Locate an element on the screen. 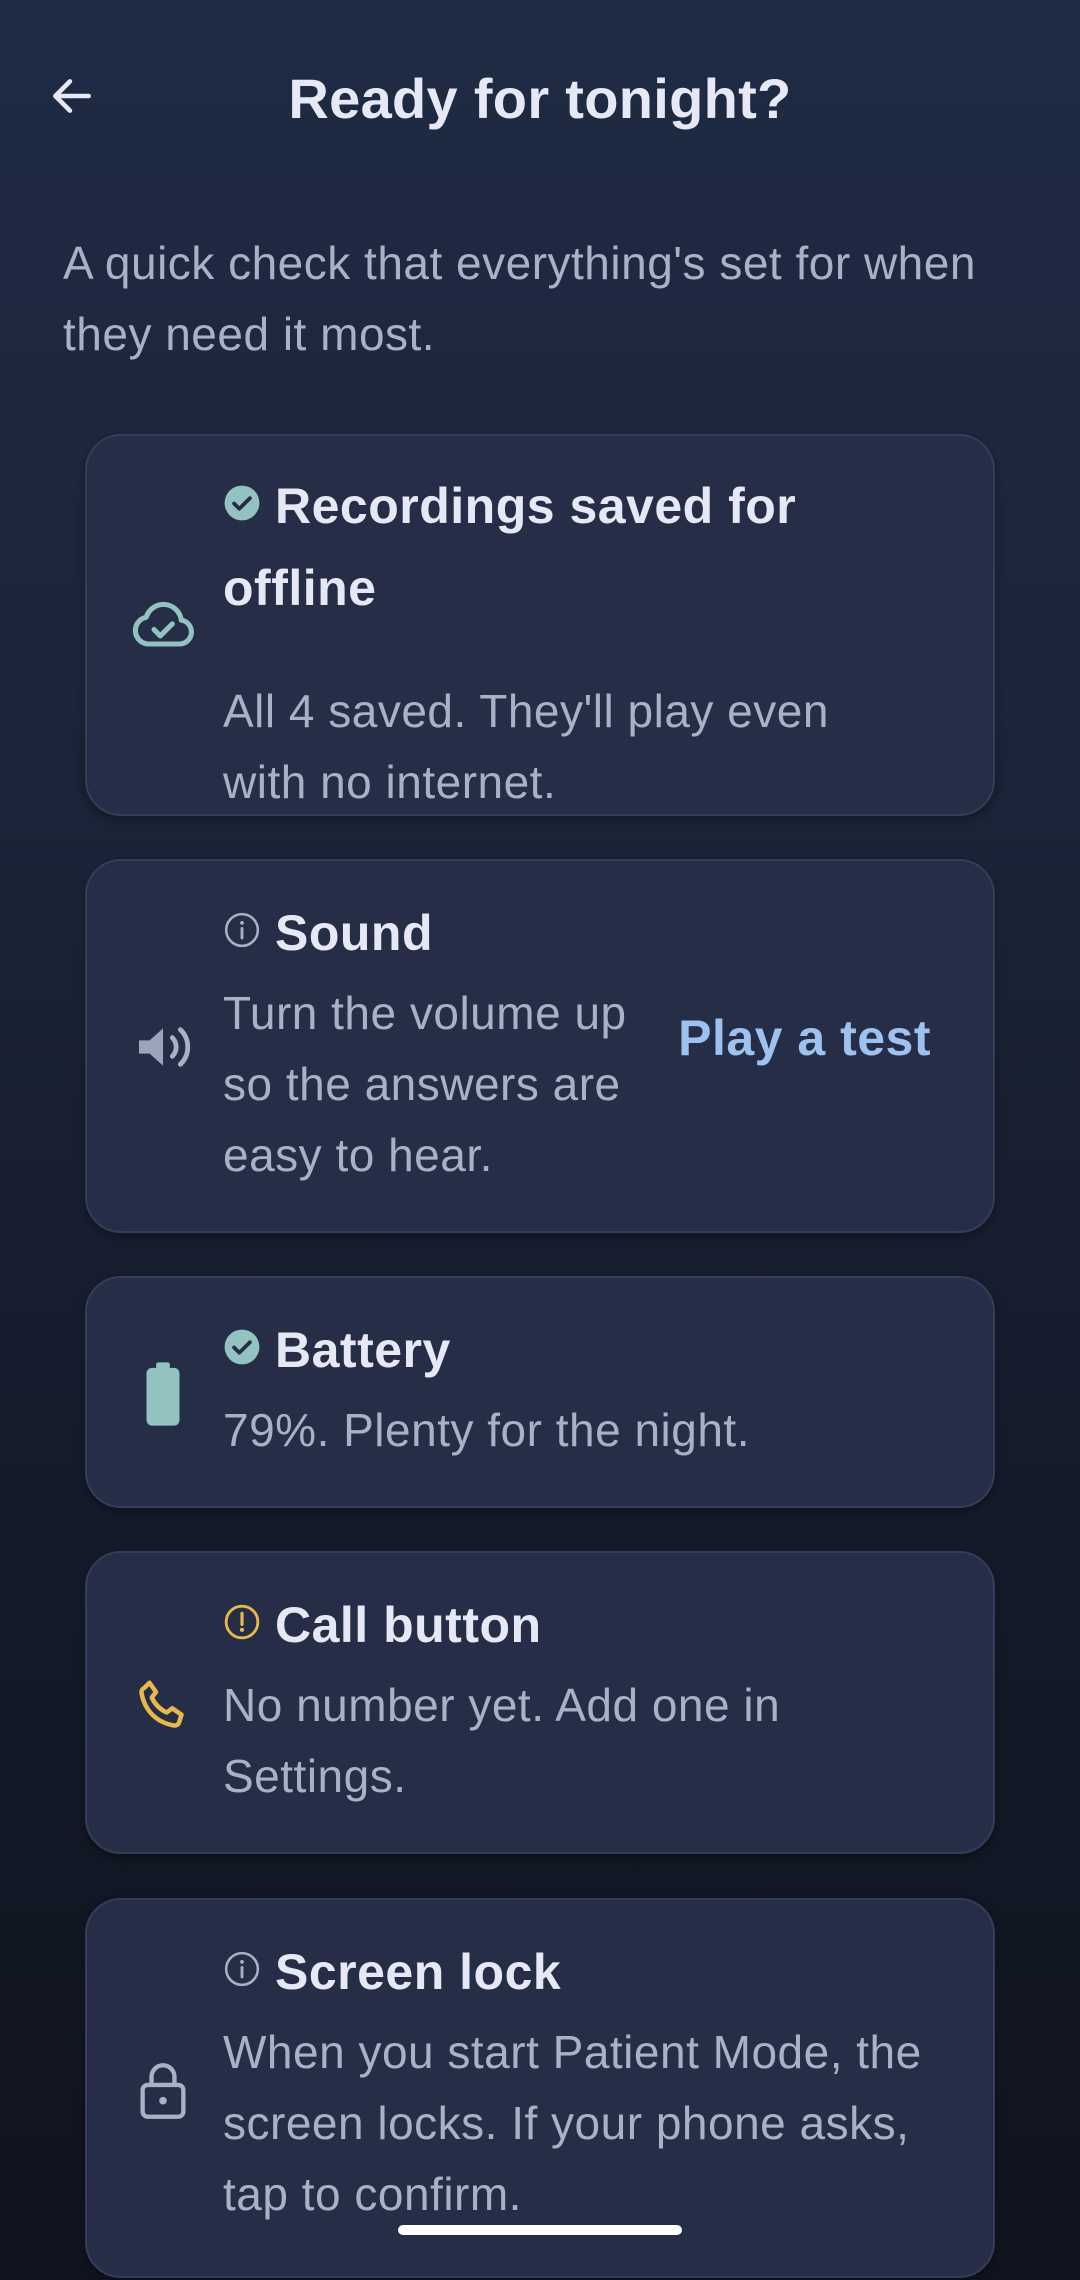 This screenshot has width=1080, height=2280. card-title: Recordings saved for offline is located at coordinates (510, 547).